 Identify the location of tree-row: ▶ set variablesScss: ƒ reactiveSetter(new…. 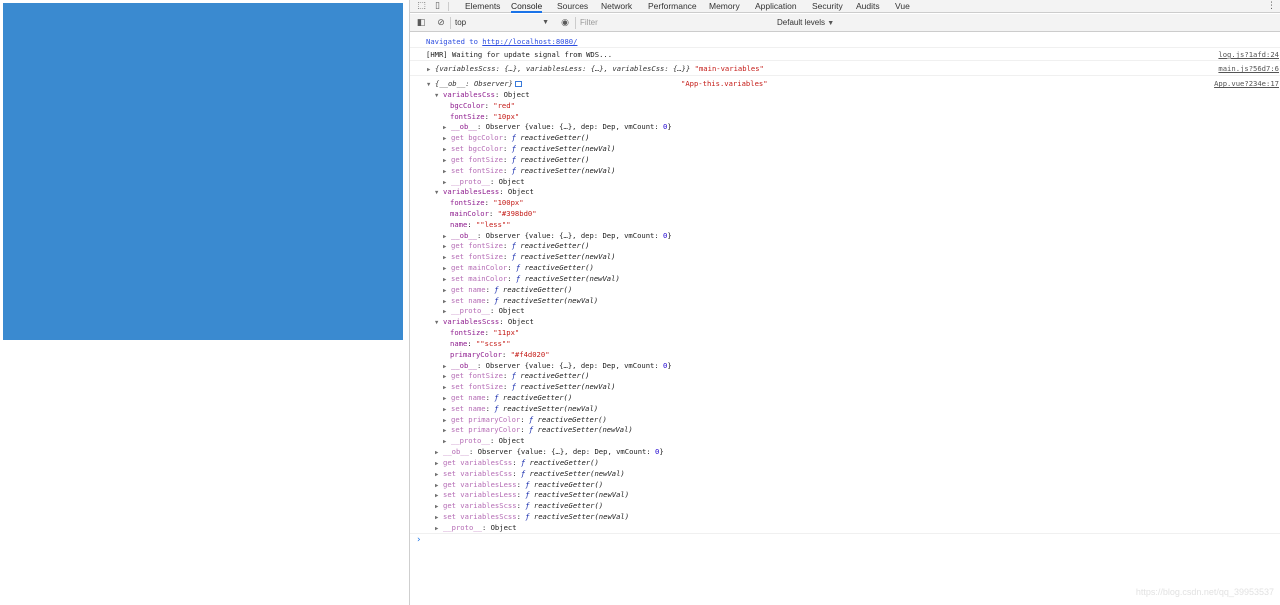
(845, 516).